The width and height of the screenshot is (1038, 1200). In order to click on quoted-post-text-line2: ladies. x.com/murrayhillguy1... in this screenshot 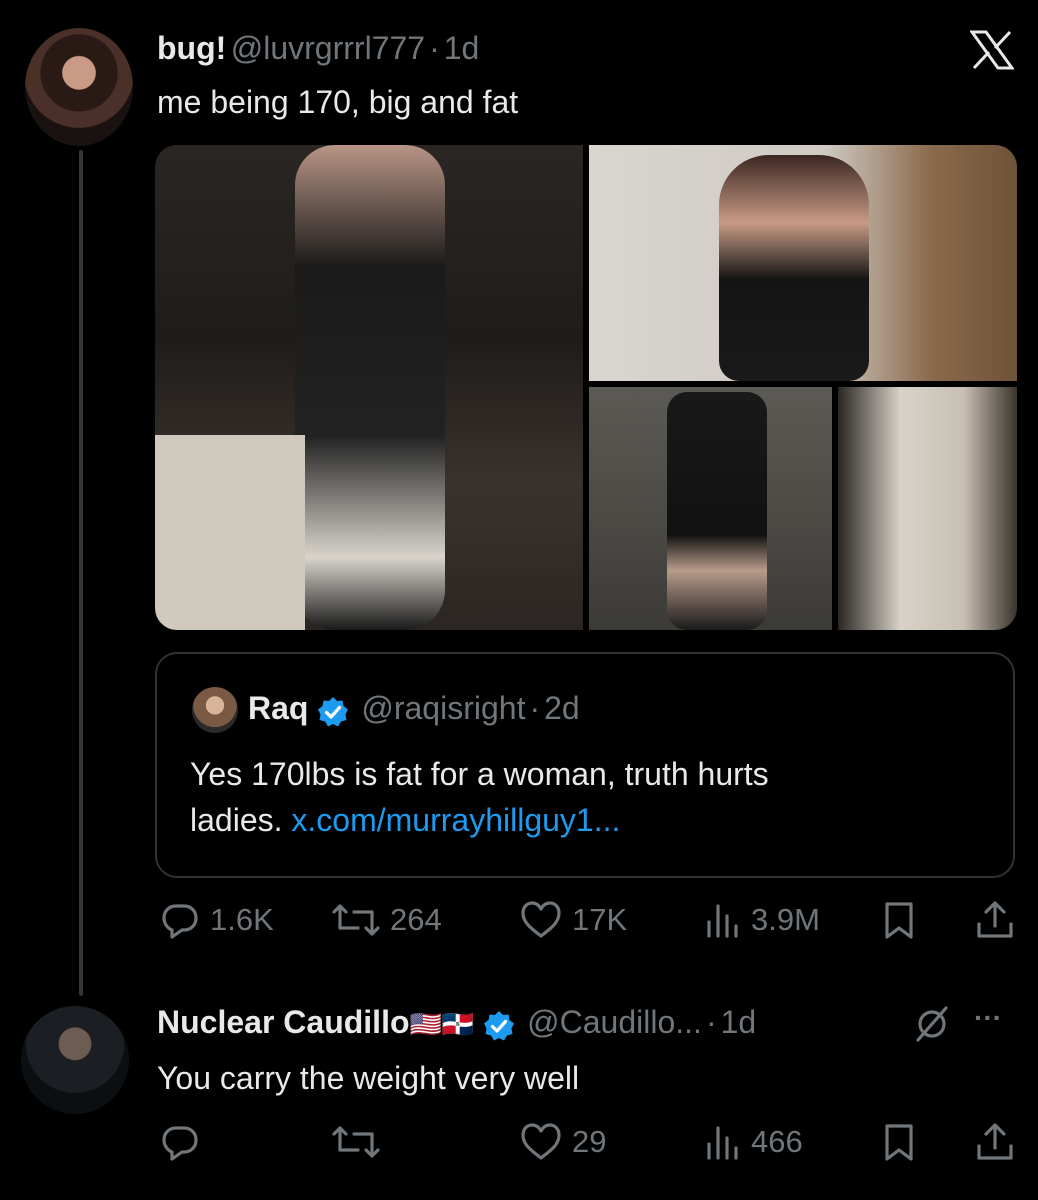, I will do `click(405, 820)`.